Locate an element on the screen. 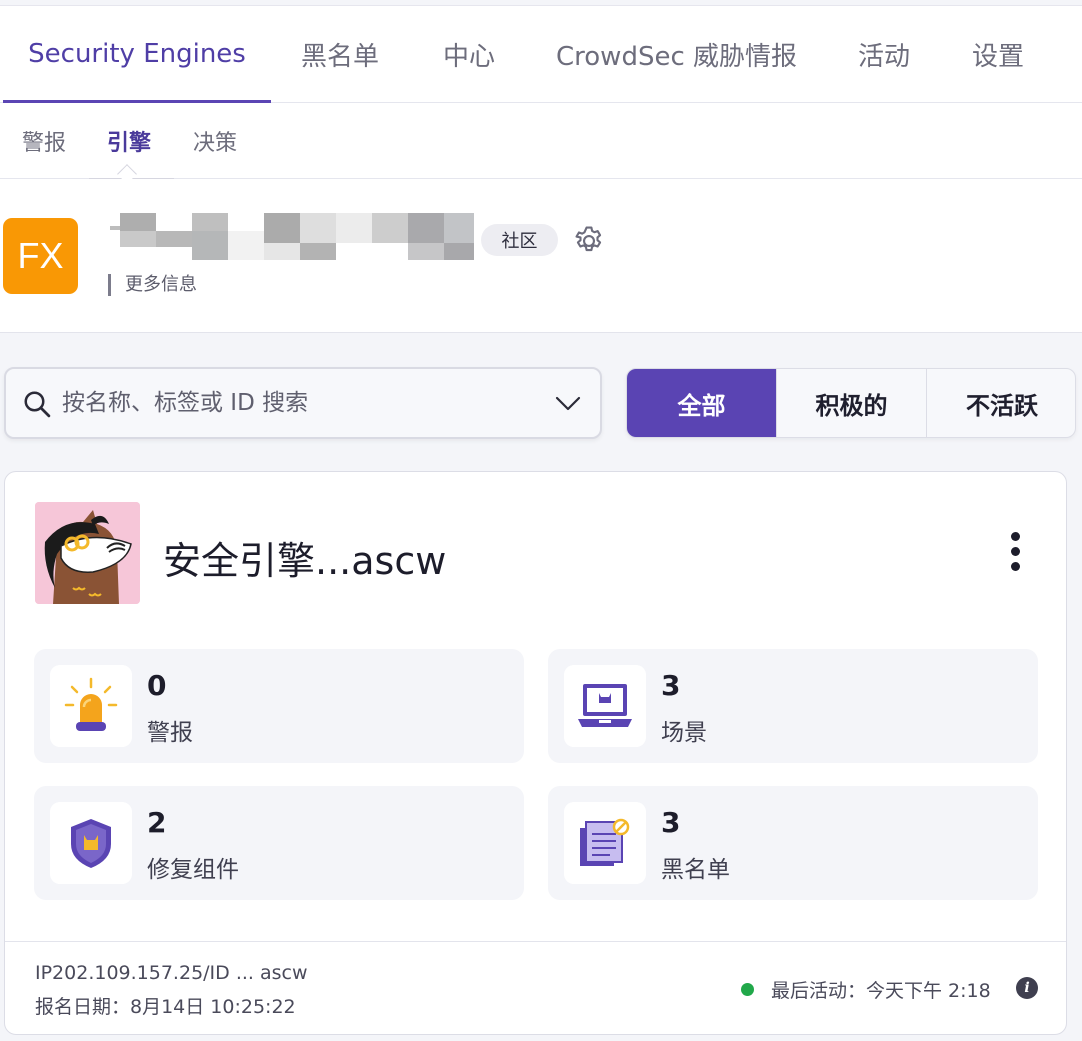 Image resolution: width=1082 pixels, height=1041 pixels. stat-remediation-components: 2 修复组件 is located at coordinates (279, 843).